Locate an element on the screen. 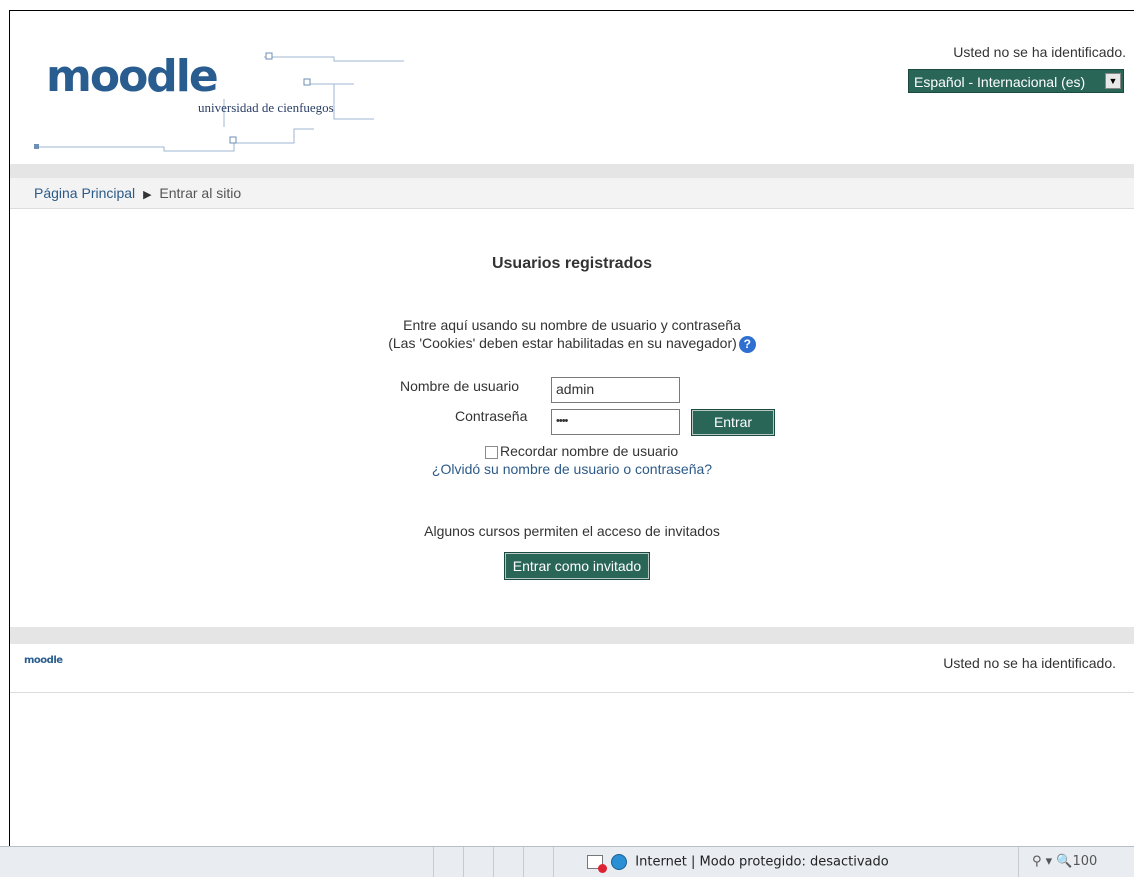 The width and height of the screenshot is (1134, 877). page-footer: moodle Usted no se ha identificado. is located at coordinates (572, 668).